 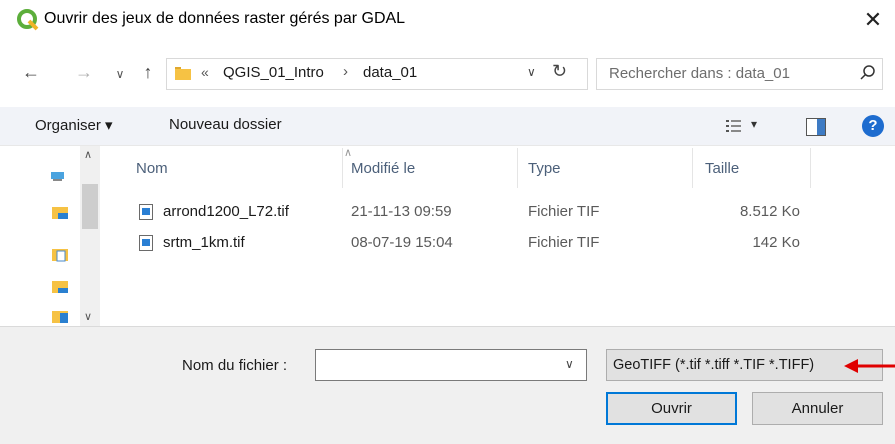 I want to click on close-button: ✕, so click(x=873, y=20).